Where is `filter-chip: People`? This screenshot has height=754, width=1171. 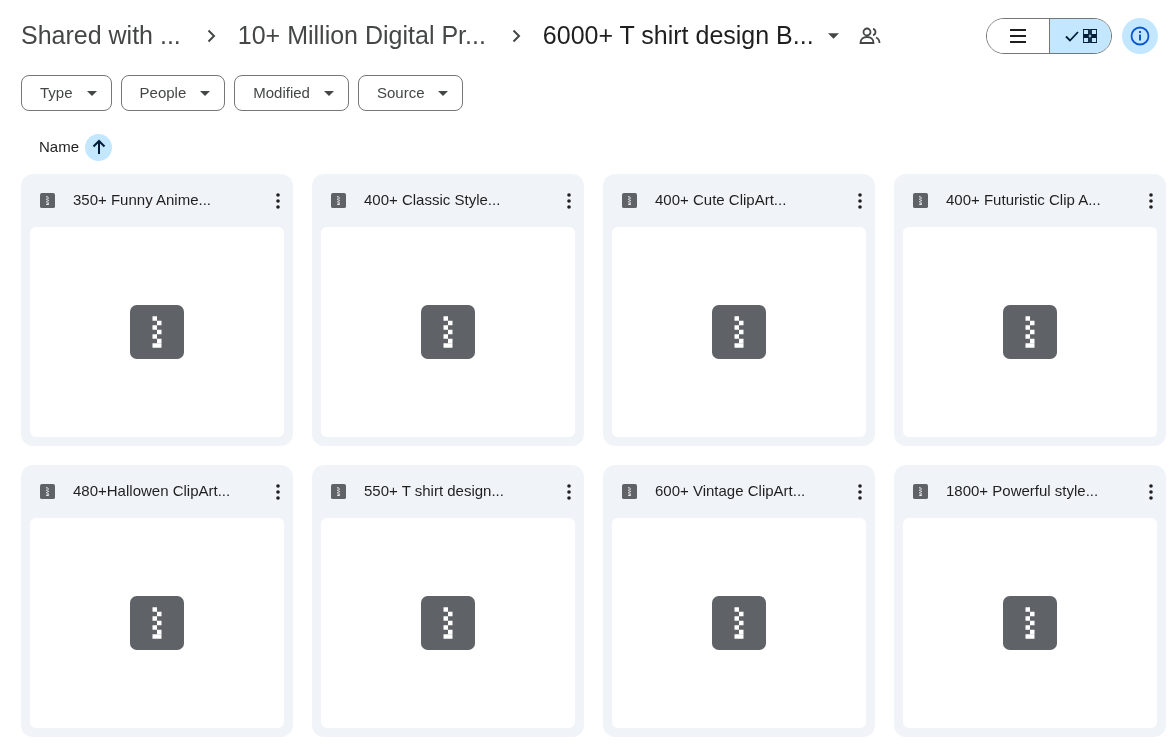
filter-chip: People is located at coordinates (173, 93).